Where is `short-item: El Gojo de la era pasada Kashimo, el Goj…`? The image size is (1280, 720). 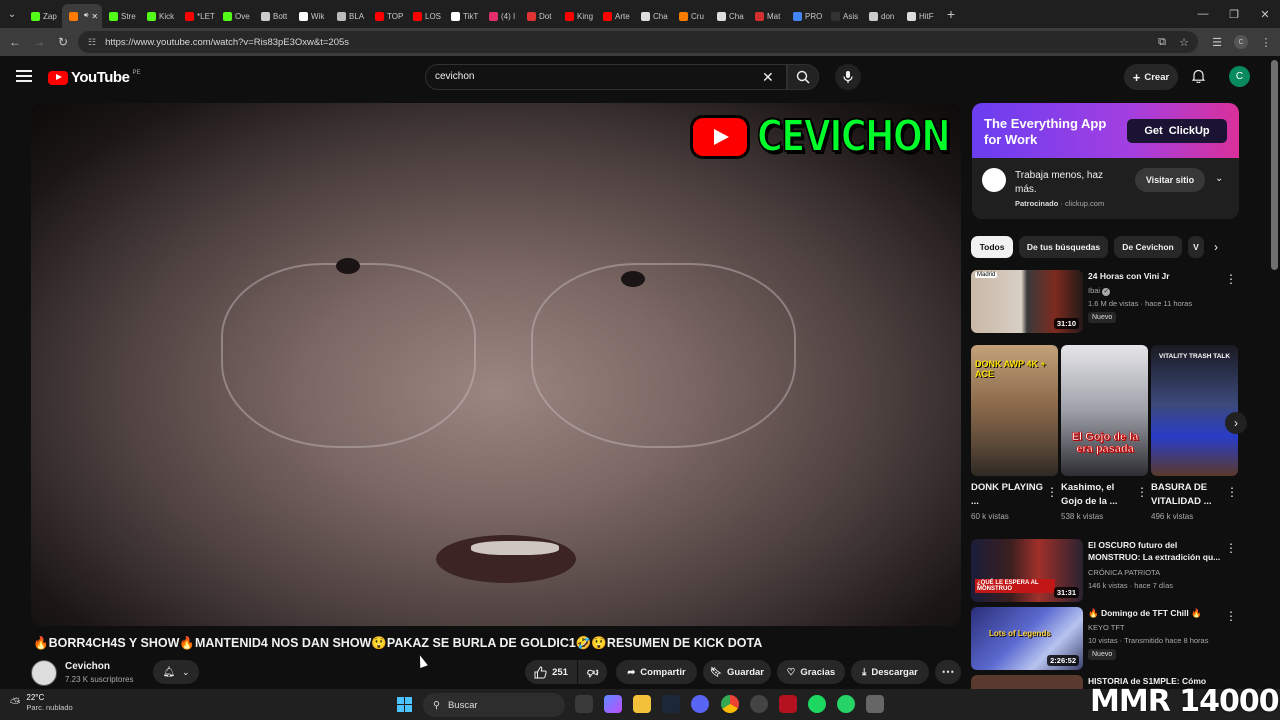 short-item: El Gojo de la era pasada Kashimo, el Goj… is located at coordinates (1104, 433).